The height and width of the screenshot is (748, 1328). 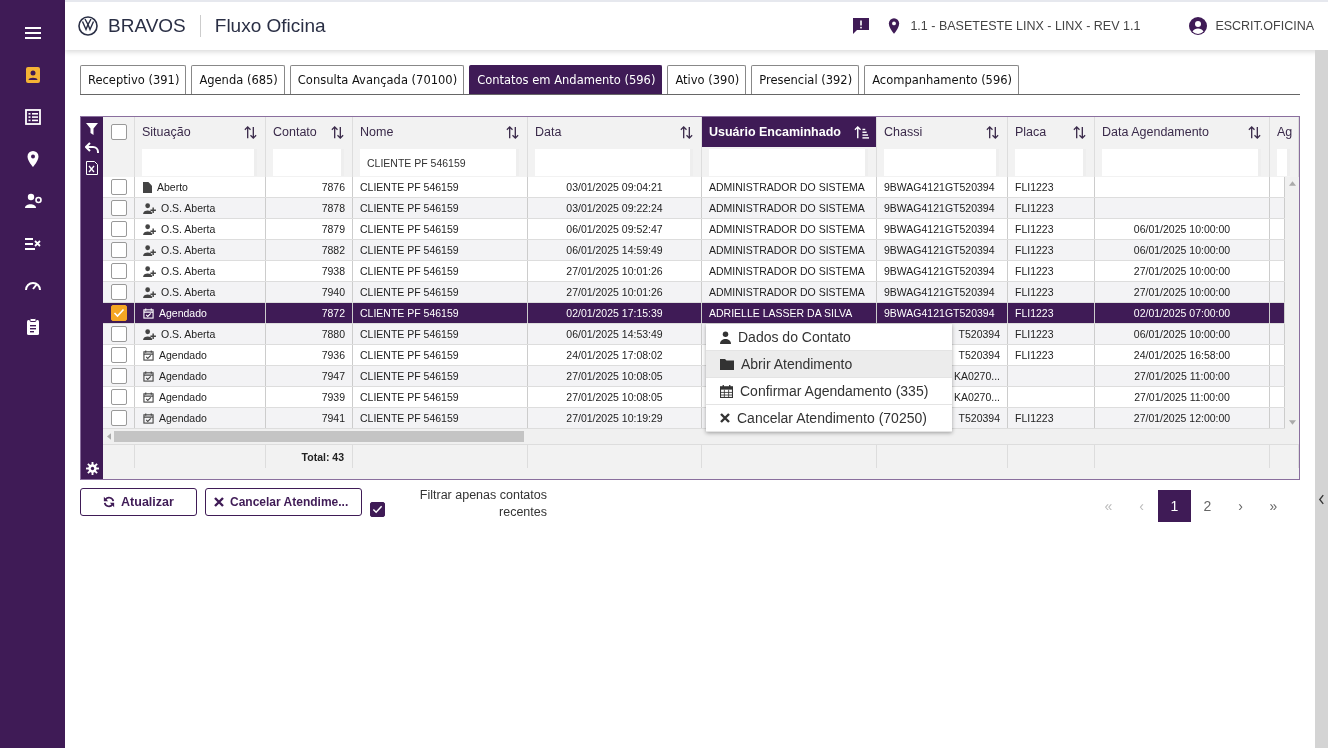 I want to click on excel-export-icon, so click(x=92, y=168).